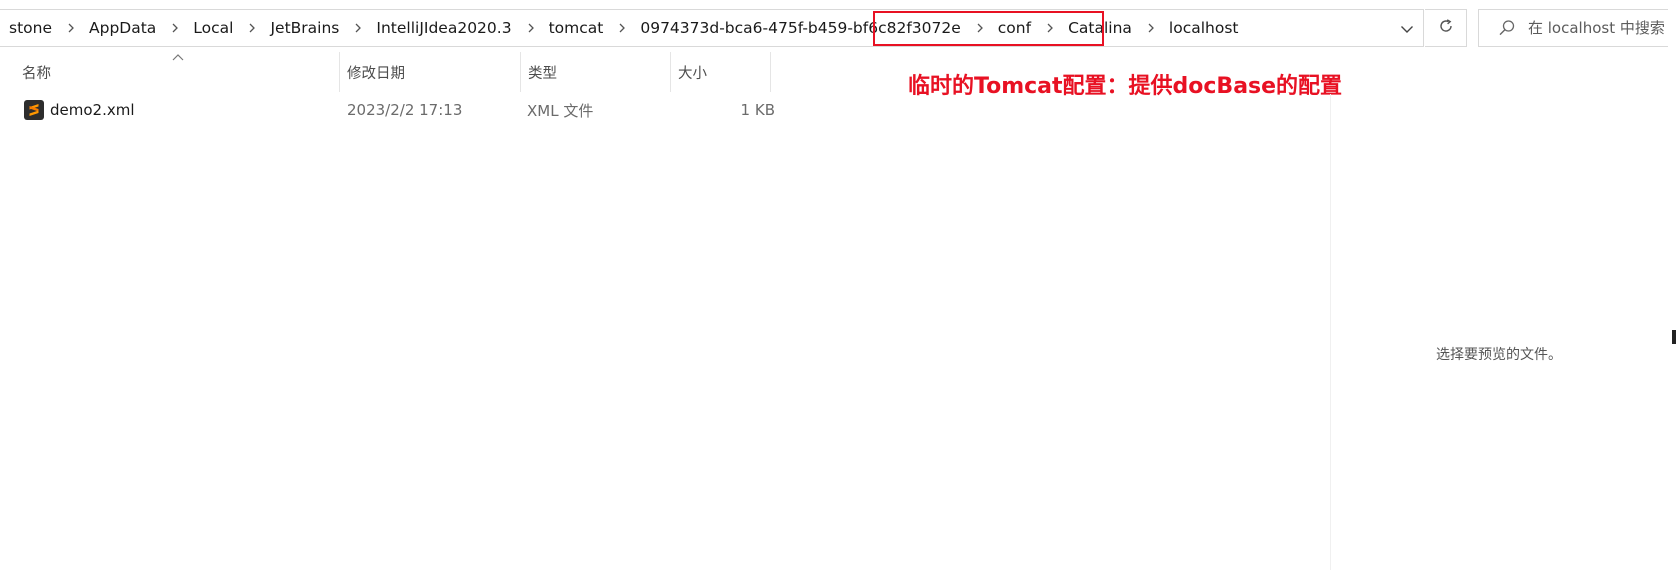 Image resolution: width=1678 pixels, height=570 pixels. Describe the element at coordinates (795, 28) in the screenshot. I see `breadcrumb-item-guid: 0974373d-bca6-475f-b459-bf6c82f3072e` at that location.